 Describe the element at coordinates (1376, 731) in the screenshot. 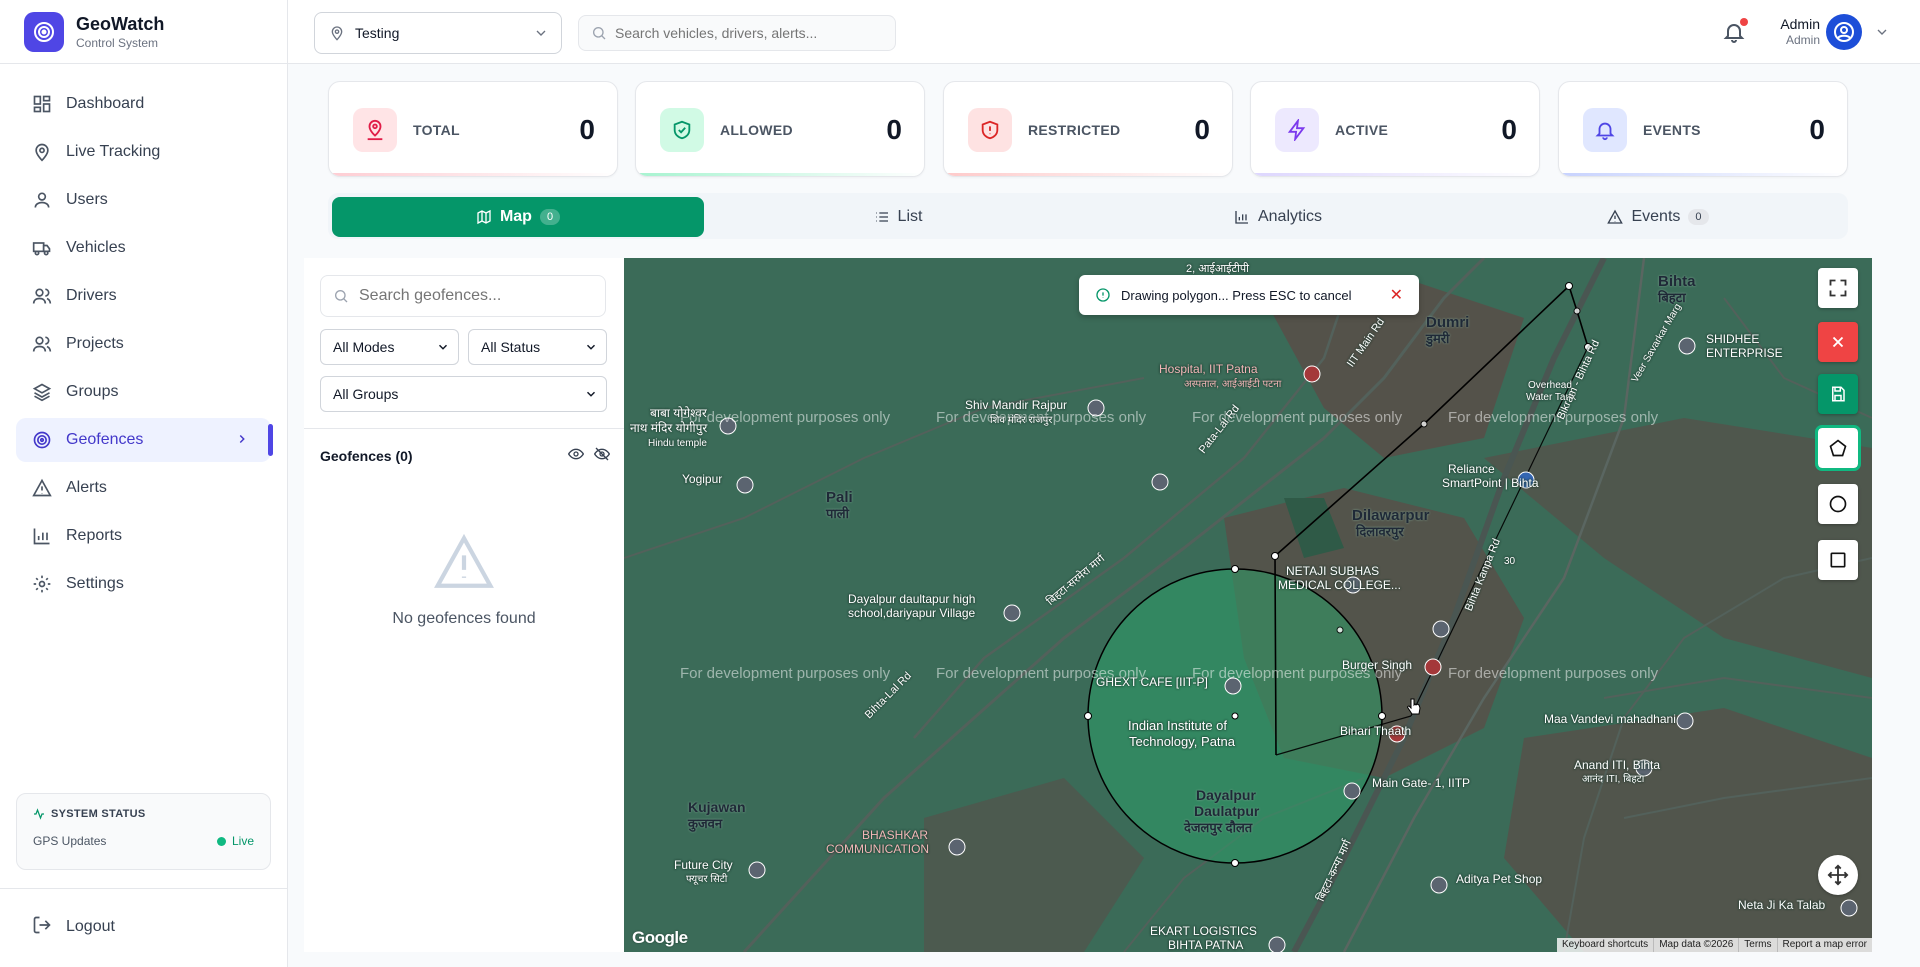

I see `map-label: Bihari Thaath` at that location.